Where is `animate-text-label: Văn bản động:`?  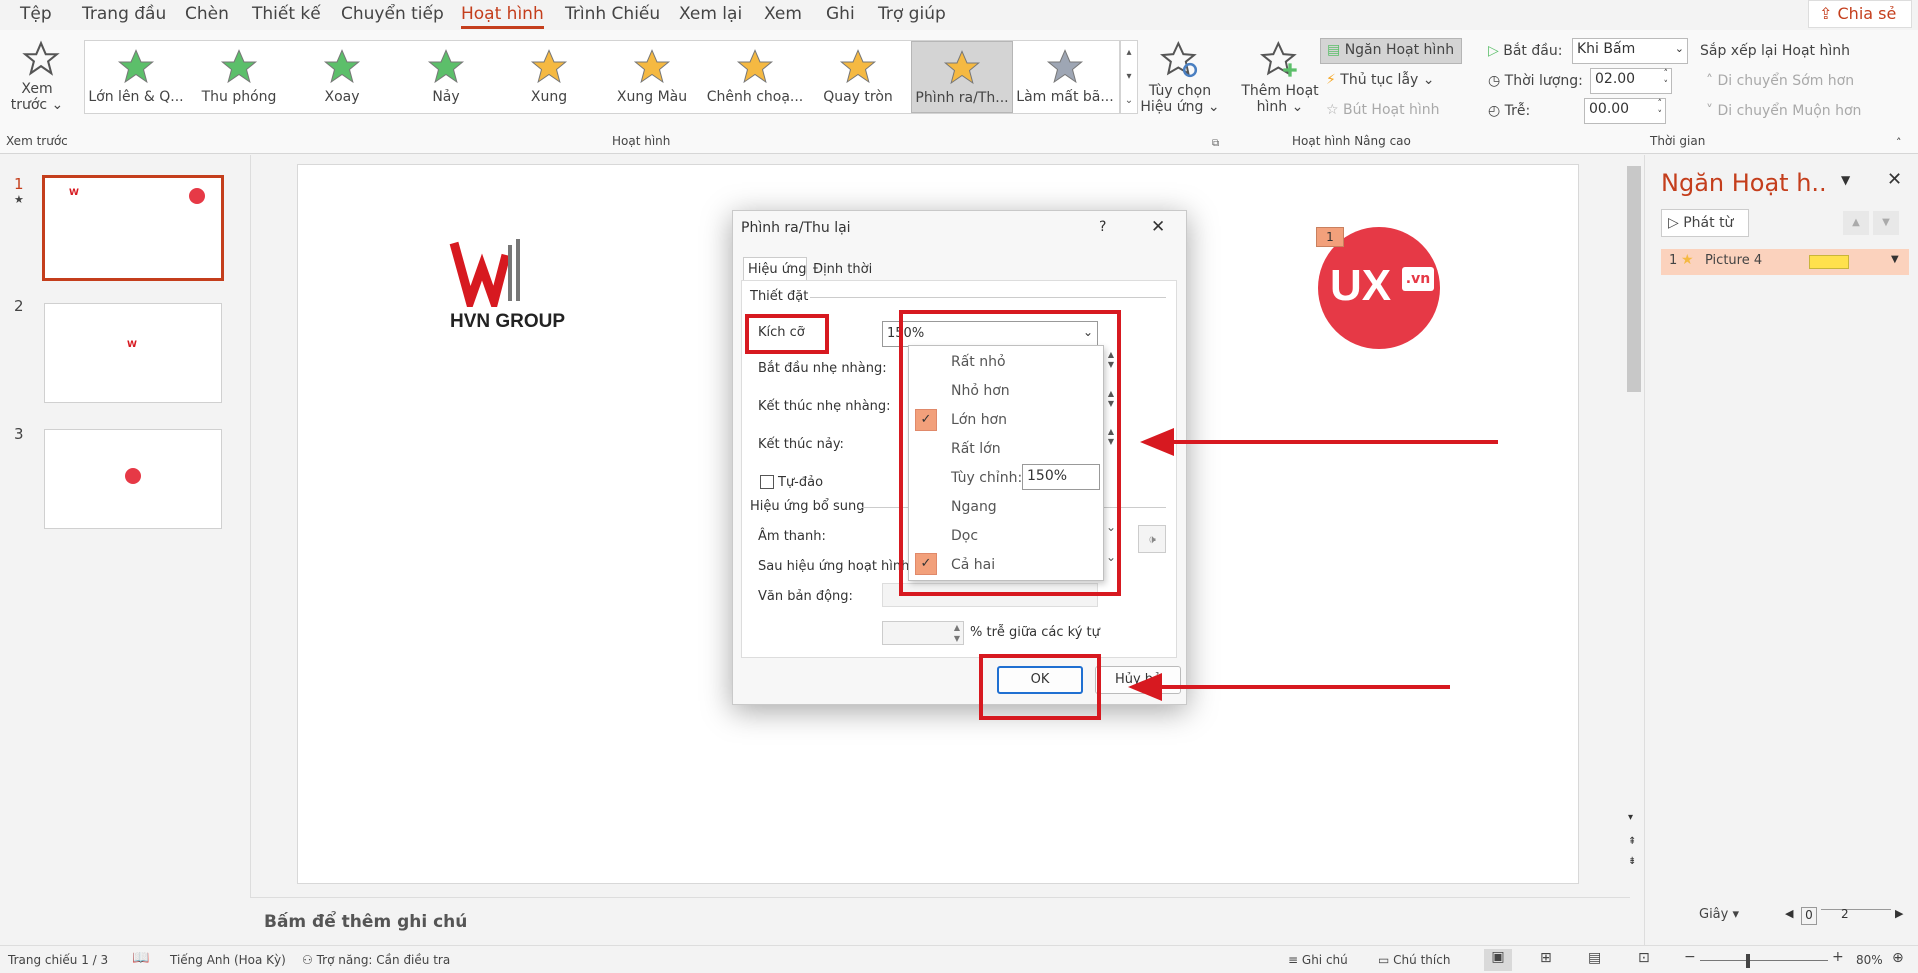
animate-text-label: Văn bản động: is located at coordinates (805, 596).